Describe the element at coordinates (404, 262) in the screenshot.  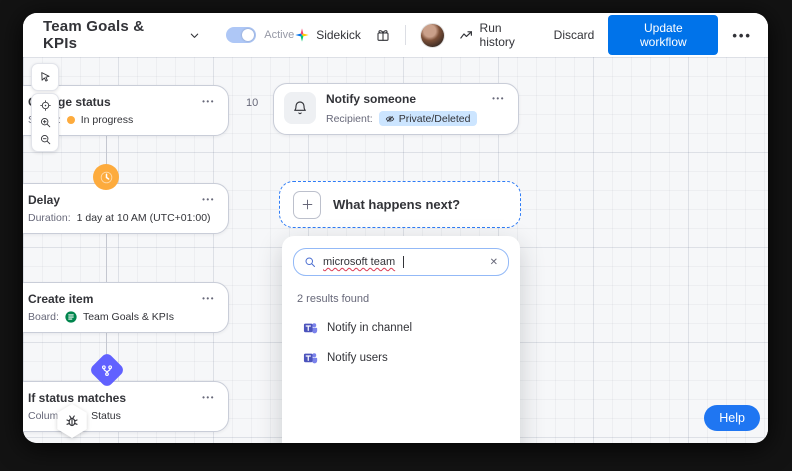
I see `text-caret` at that location.